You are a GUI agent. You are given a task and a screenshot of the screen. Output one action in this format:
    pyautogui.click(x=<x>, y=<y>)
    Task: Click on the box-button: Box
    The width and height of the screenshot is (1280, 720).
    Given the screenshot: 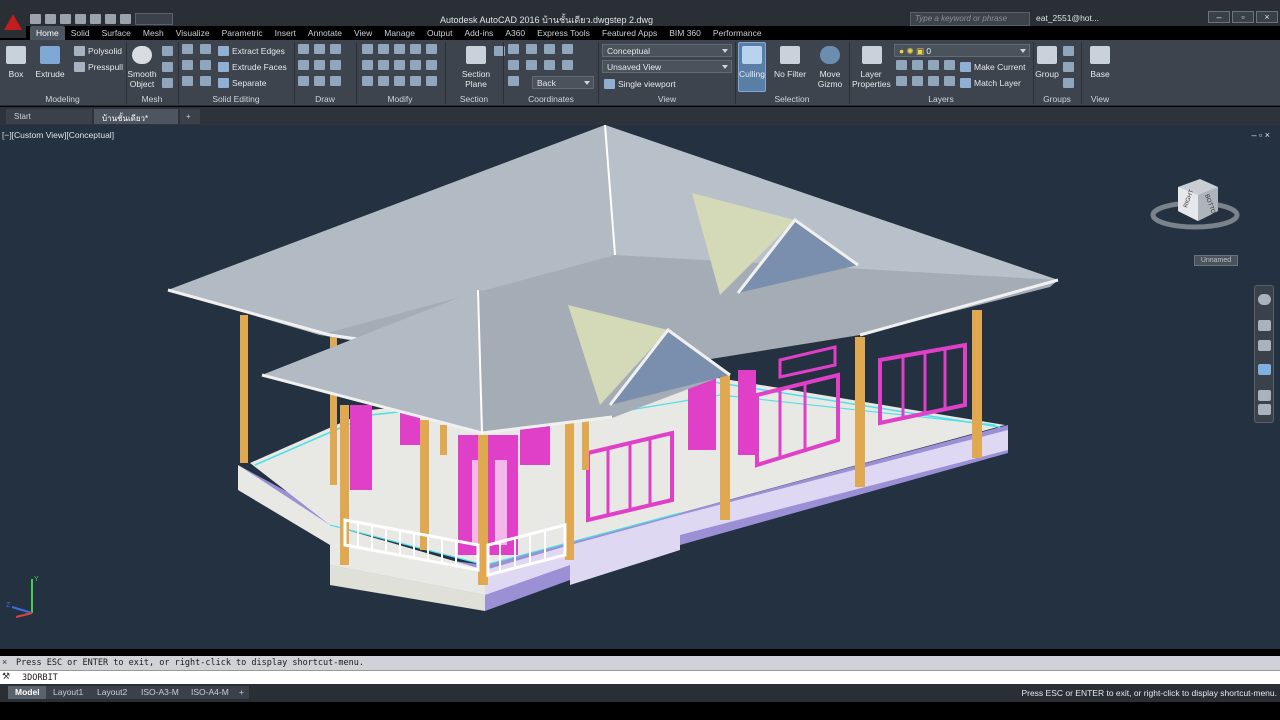 What is the action you would take?
    pyautogui.click(x=16, y=74)
    